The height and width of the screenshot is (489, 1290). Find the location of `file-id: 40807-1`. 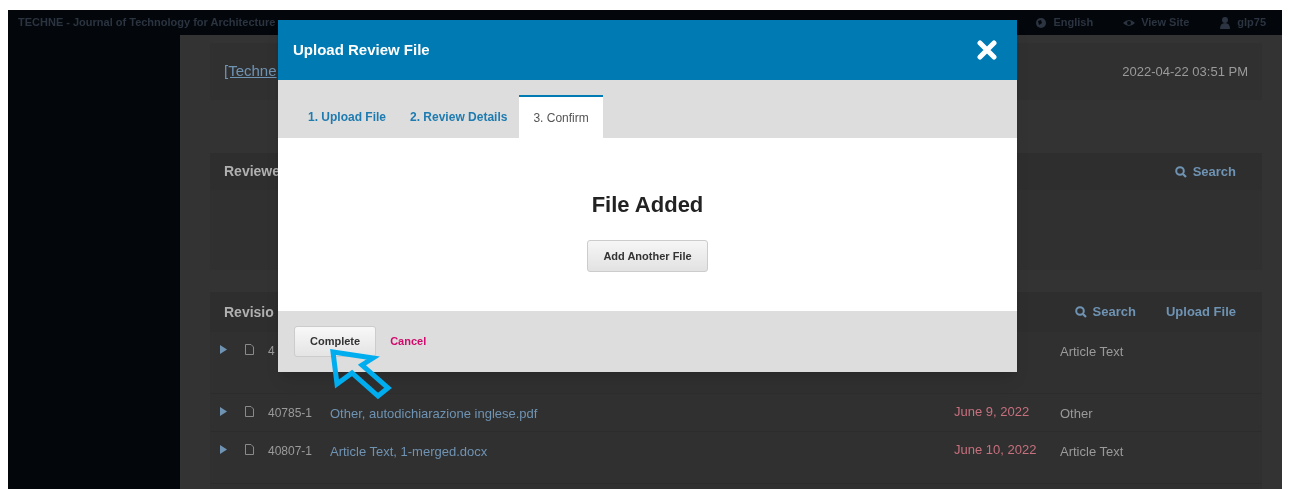

file-id: 40807-1 is located at coordinates (291, 451).